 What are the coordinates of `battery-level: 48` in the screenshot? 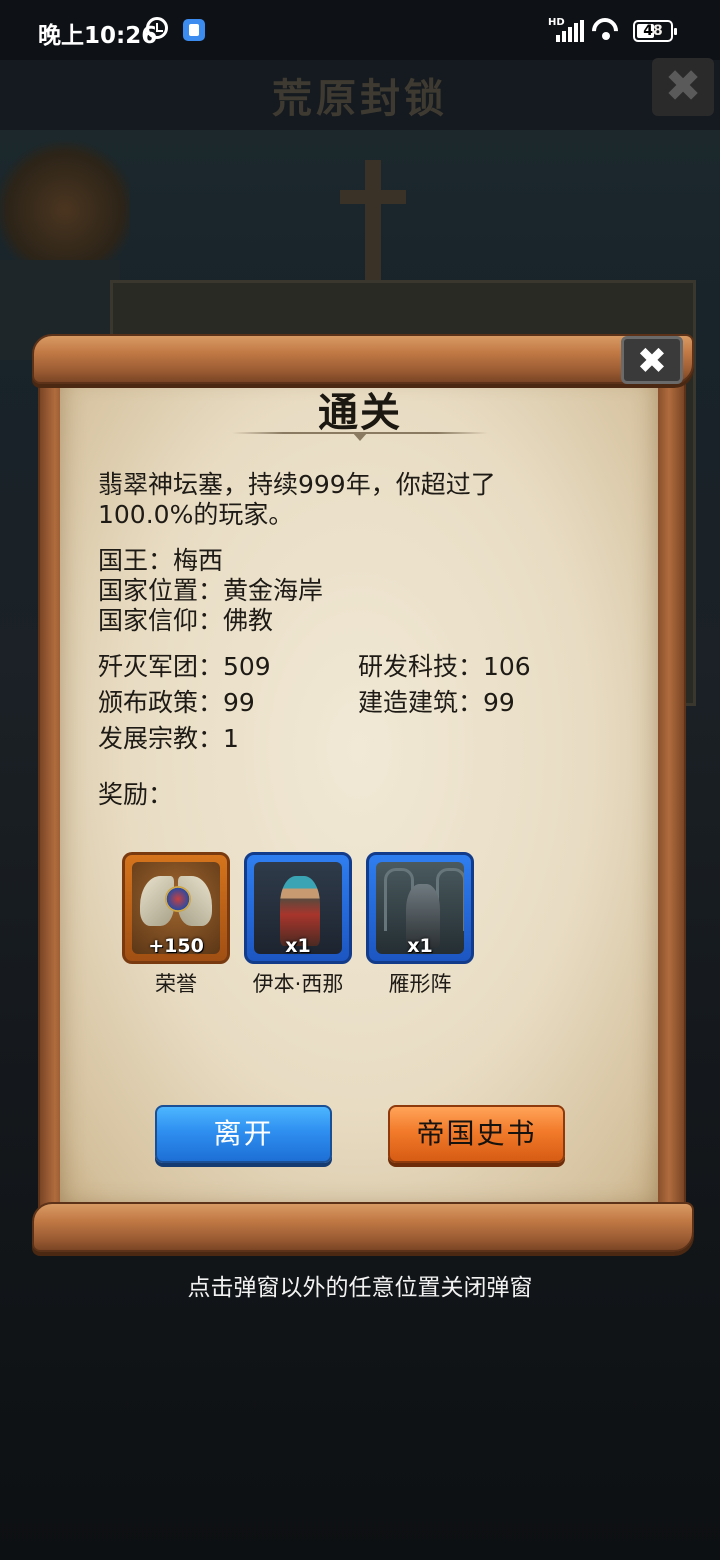 It's located at (653, 31).